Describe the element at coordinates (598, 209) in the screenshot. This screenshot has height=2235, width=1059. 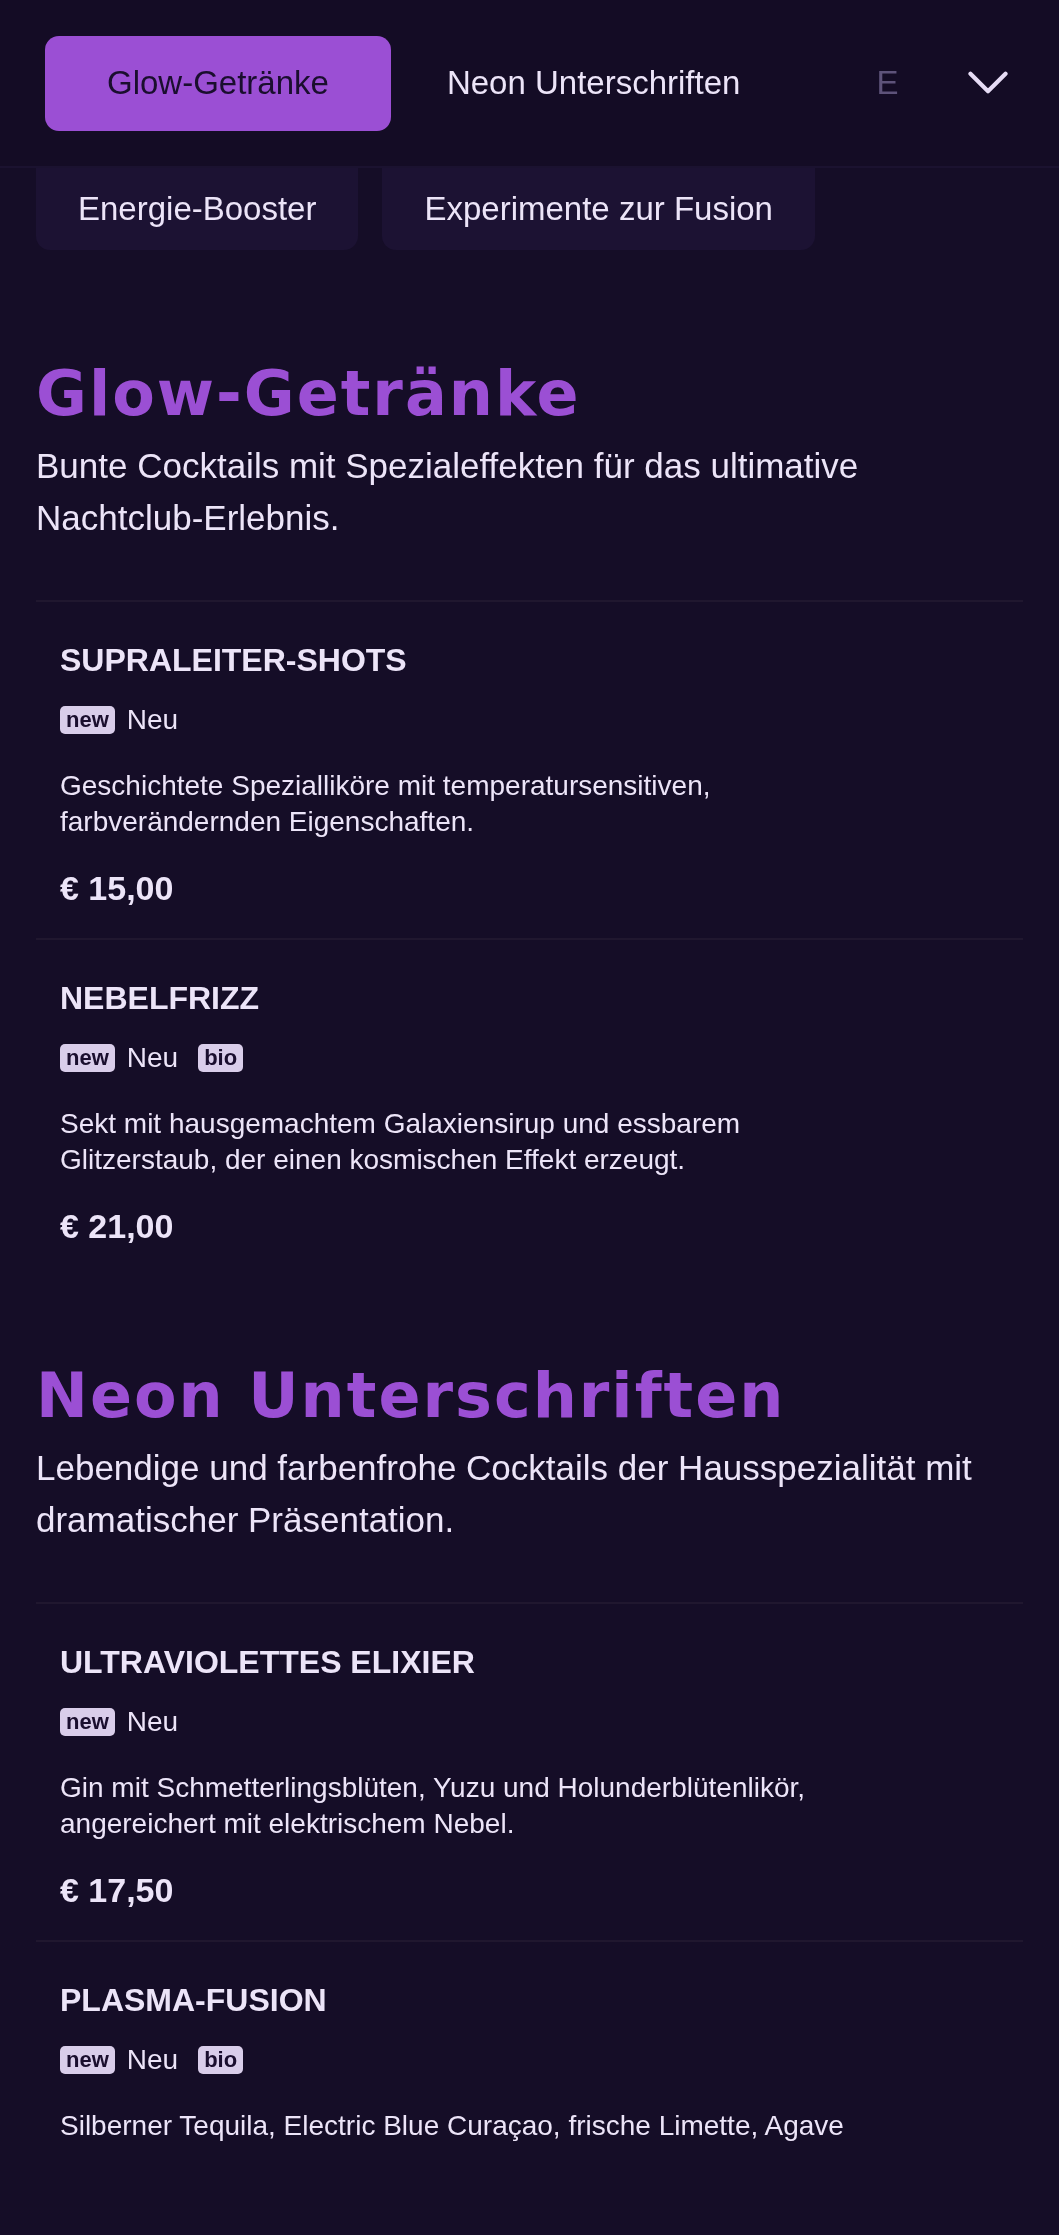
I see `category-chip: Experimente zur Fusion` at that location.